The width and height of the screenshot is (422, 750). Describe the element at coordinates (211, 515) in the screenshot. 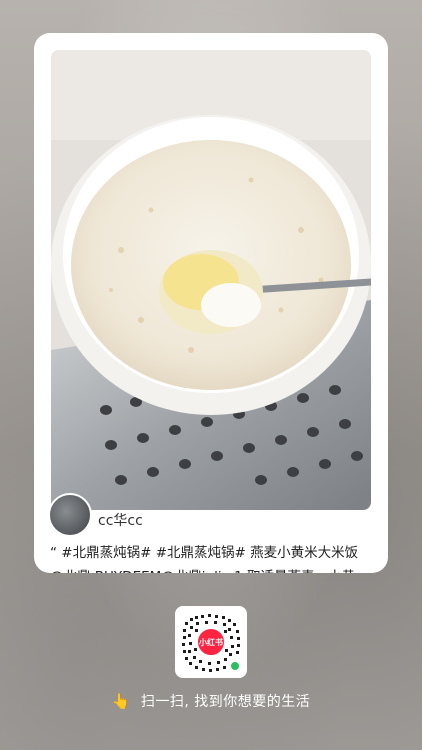

I see `author-row: cc华cc` at that location.